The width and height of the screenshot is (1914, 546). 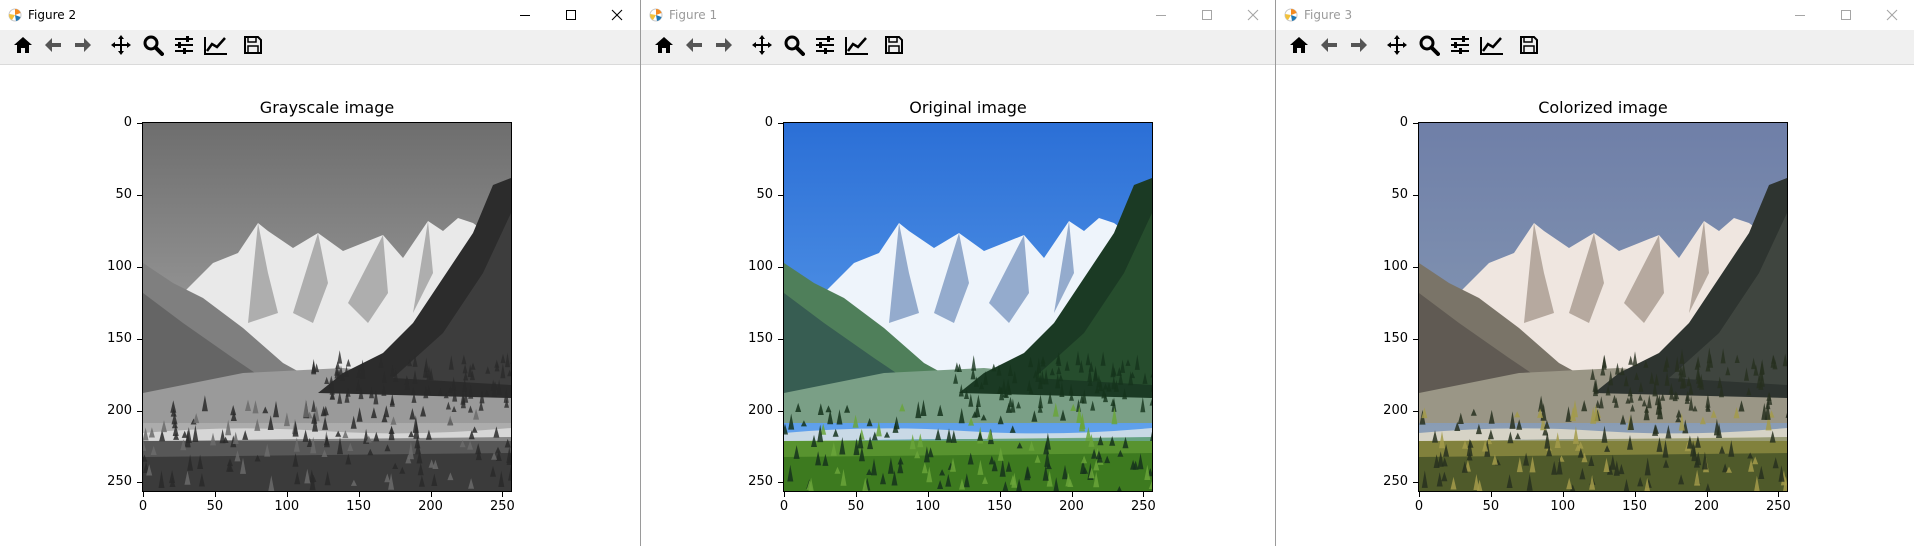 I want to click on title-bar: Figure 3, so click(x=1595, y=15).